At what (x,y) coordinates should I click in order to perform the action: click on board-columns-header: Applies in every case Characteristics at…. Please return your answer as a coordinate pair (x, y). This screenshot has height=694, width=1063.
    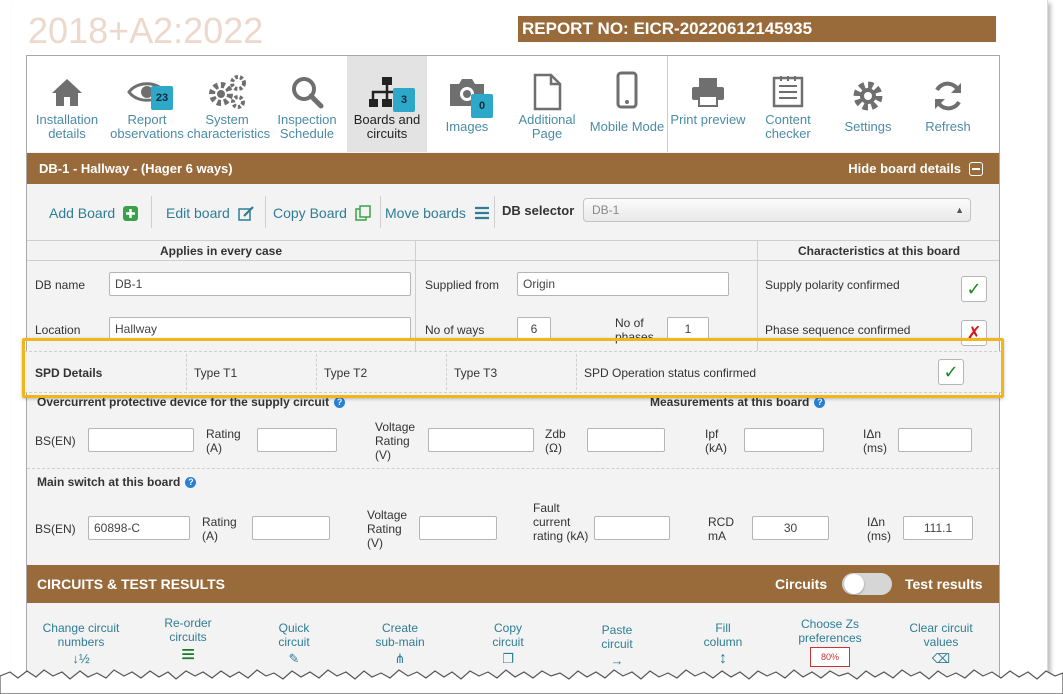
    Looking at the image, I should click on (513, 250).